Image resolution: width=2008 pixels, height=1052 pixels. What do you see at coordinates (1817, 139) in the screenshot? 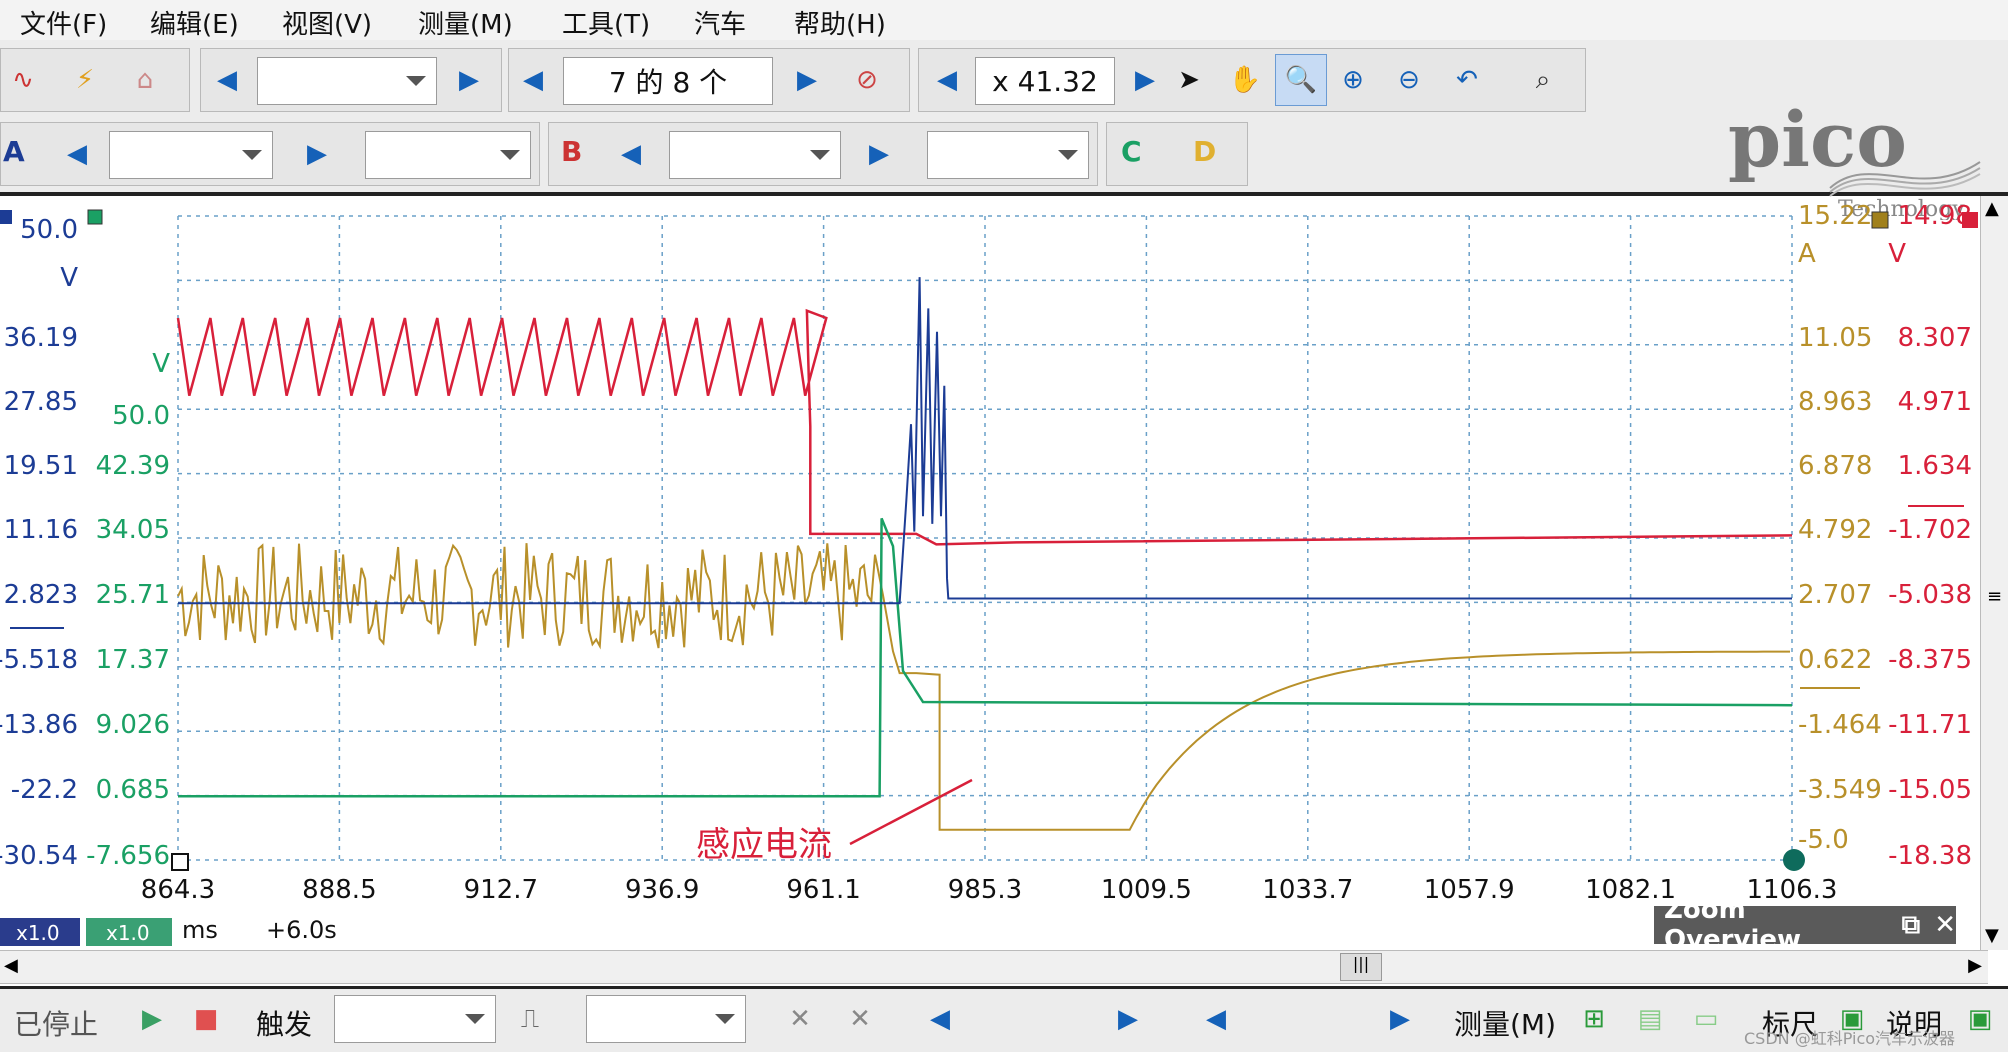
I see `logo-brand: pico` at bounding box center [1817, 139].